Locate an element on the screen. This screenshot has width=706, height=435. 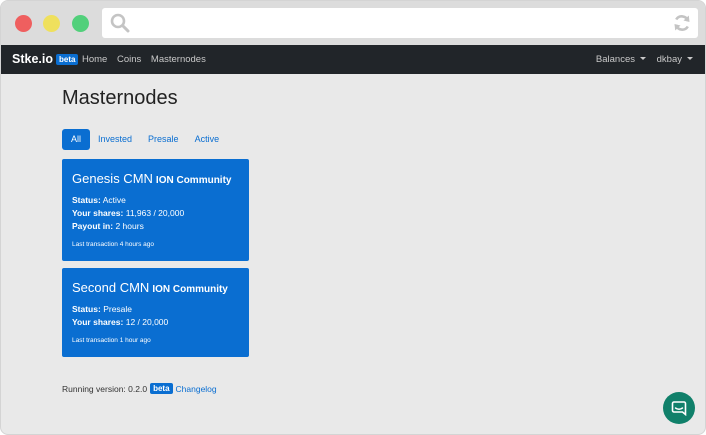
nav-links: Home Coins Masternodes is located at coordinates (147, 59).